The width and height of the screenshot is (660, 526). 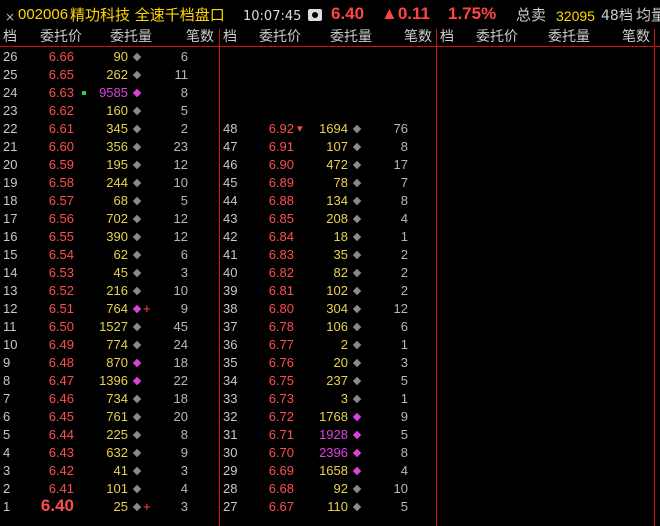 What do you see at coordinates (10, 290) in the screenshot?
I see `level-cell: 13` at bounding box center [10, 290].